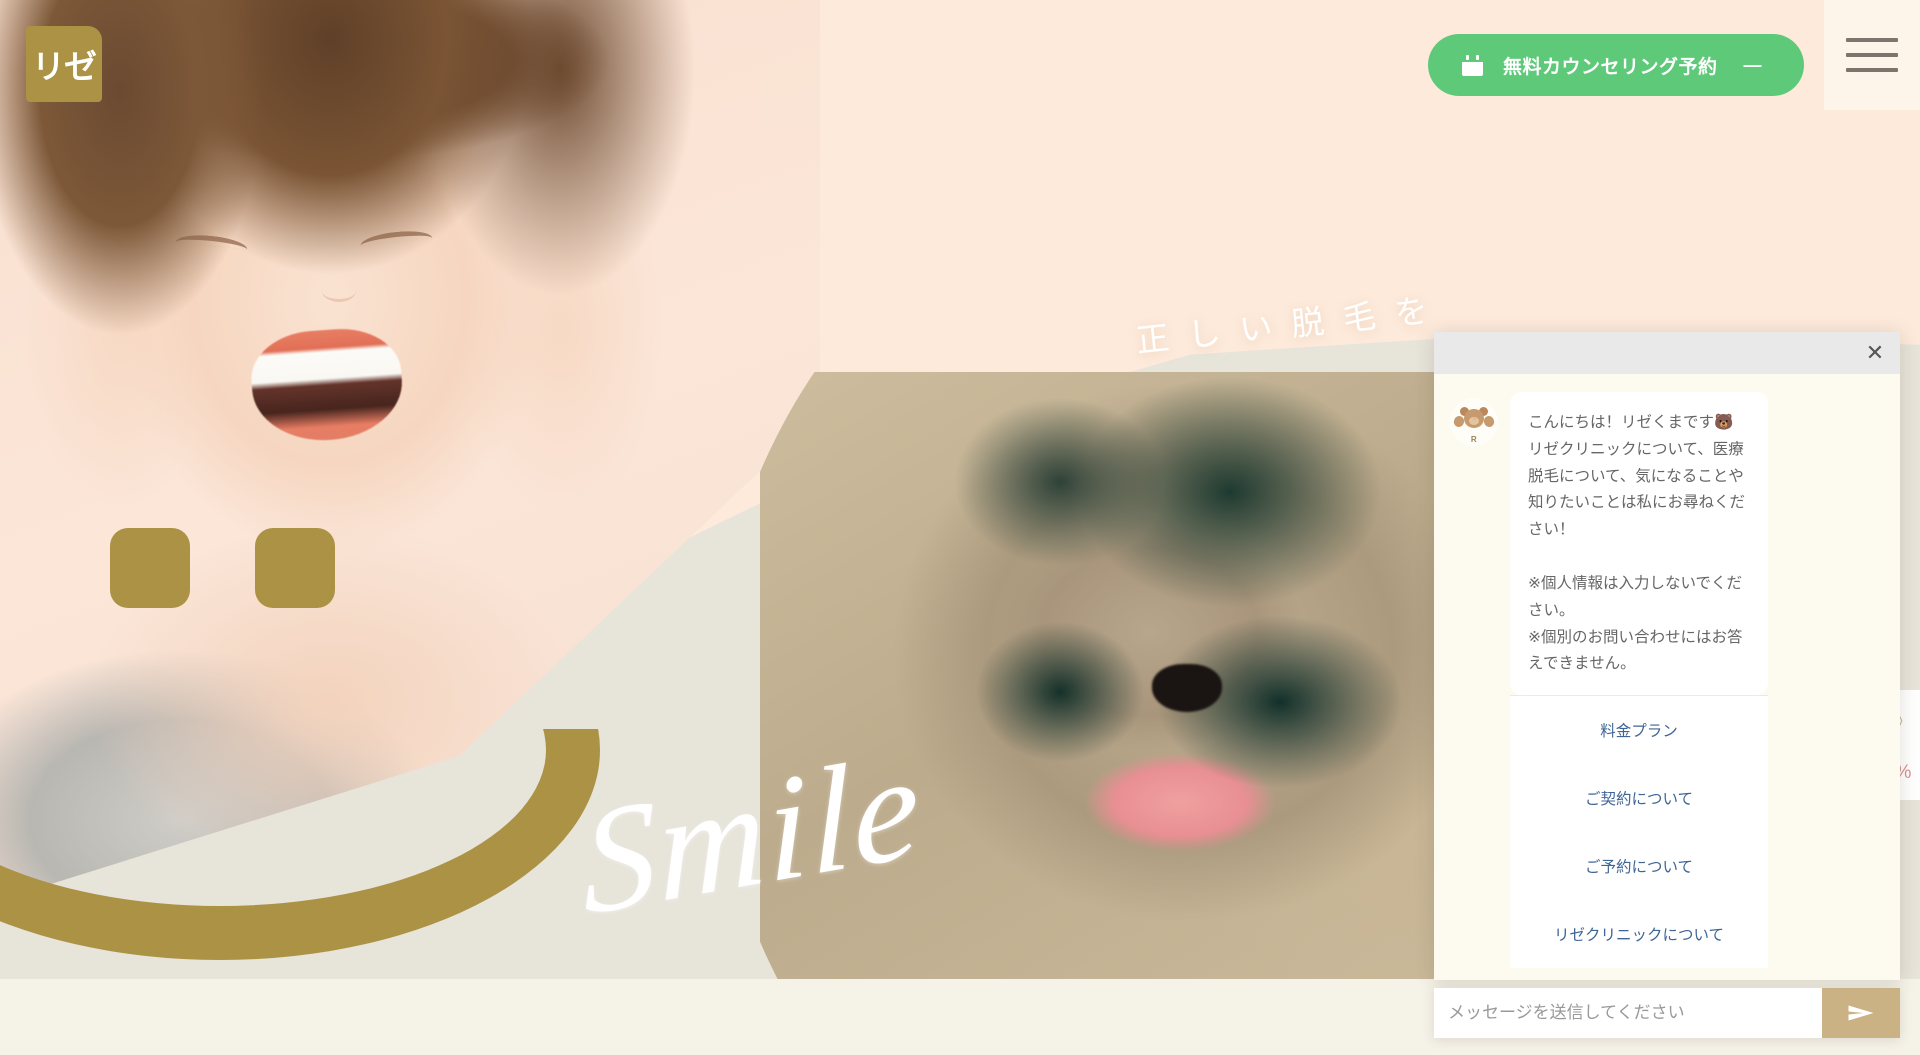  What do you see at coordinates (1474, 439) in the screenshot?
I see `avatar-initial: R` at bounding box center [1474, 439].